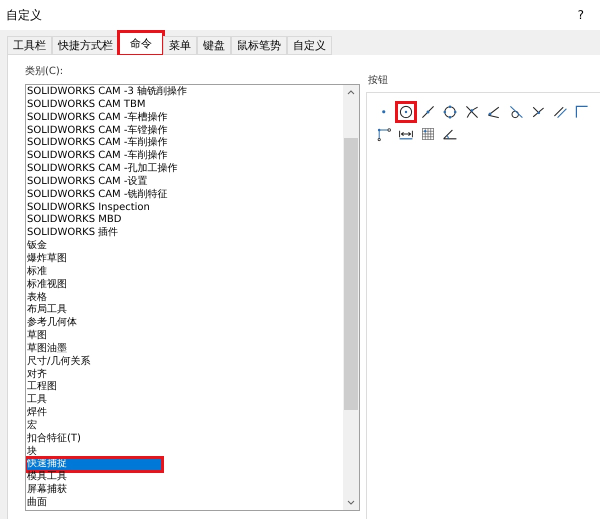 This screenshot has width=600, height=519. What do you see at coordinates (184, 285) in the screenshot?
I see `list-item: 标准视图` at bounding box center [184, 285].